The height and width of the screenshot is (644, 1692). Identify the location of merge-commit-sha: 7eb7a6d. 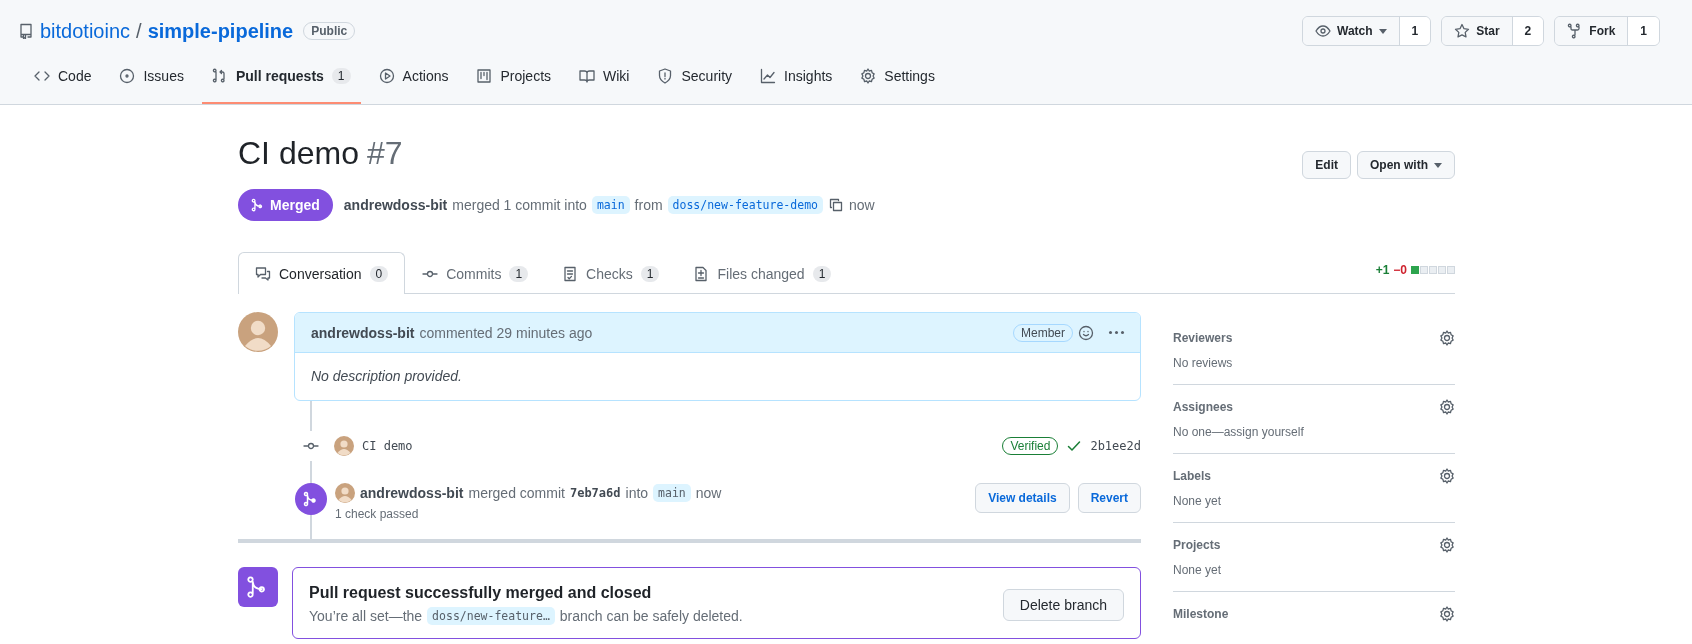
(595, 493).